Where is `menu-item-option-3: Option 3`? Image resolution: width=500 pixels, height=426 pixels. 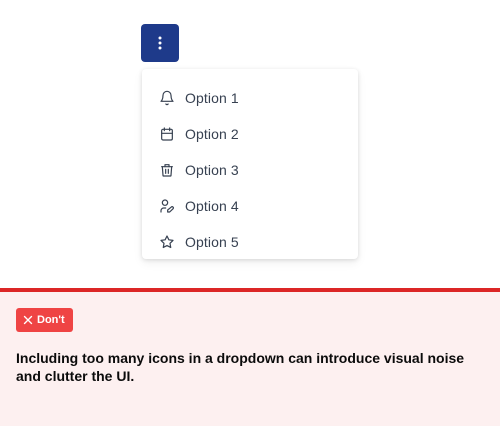 menu-item-option-3: Option 3 is located at coordinates (250, 170).